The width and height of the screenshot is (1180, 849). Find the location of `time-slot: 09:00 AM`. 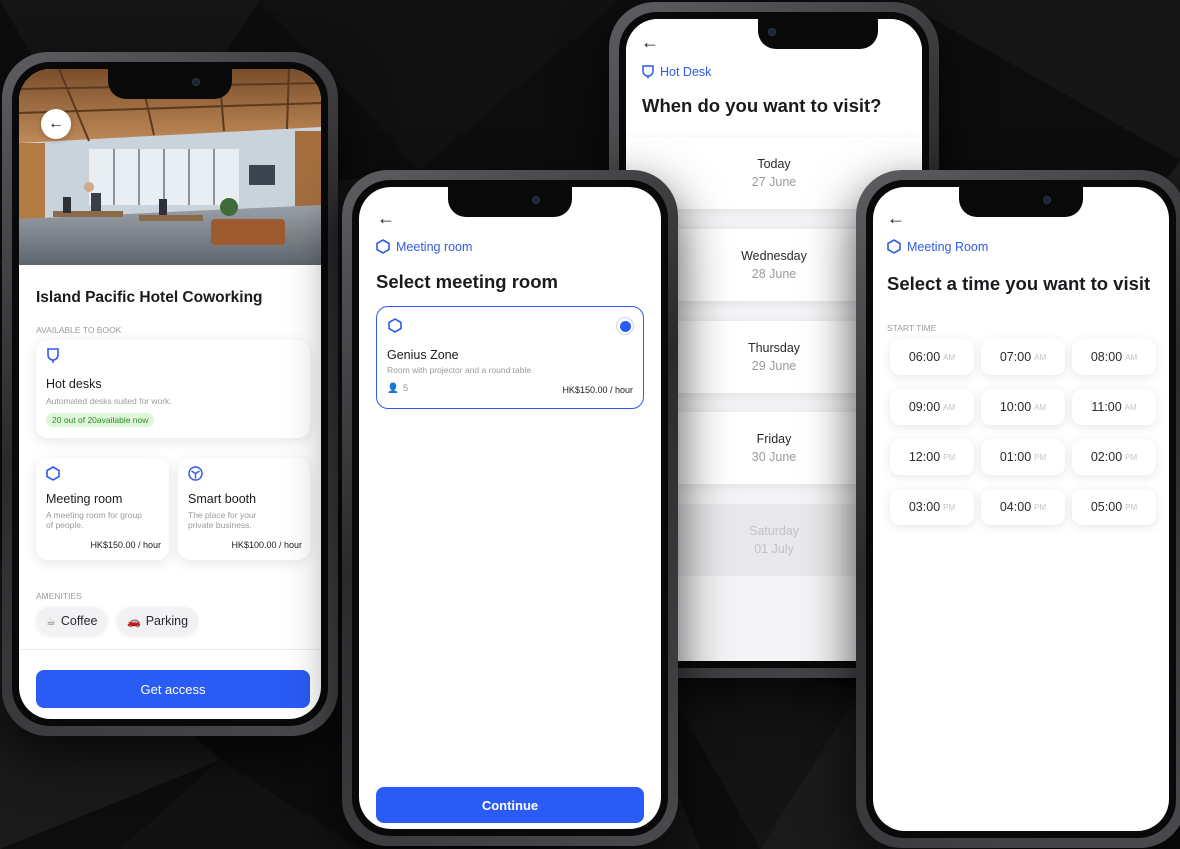

time-slot: 09:00 AM is located at coordinates (932, 407).